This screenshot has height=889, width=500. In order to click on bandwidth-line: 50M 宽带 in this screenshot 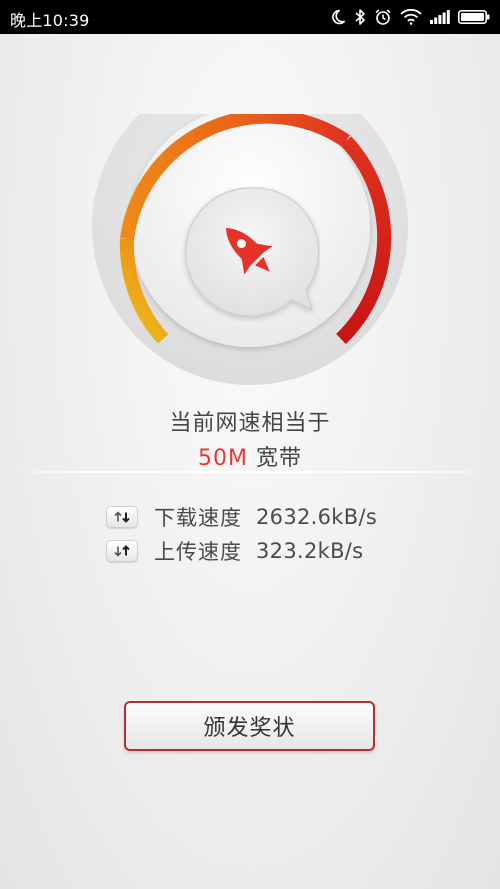, I will do `click(250, 456)`.